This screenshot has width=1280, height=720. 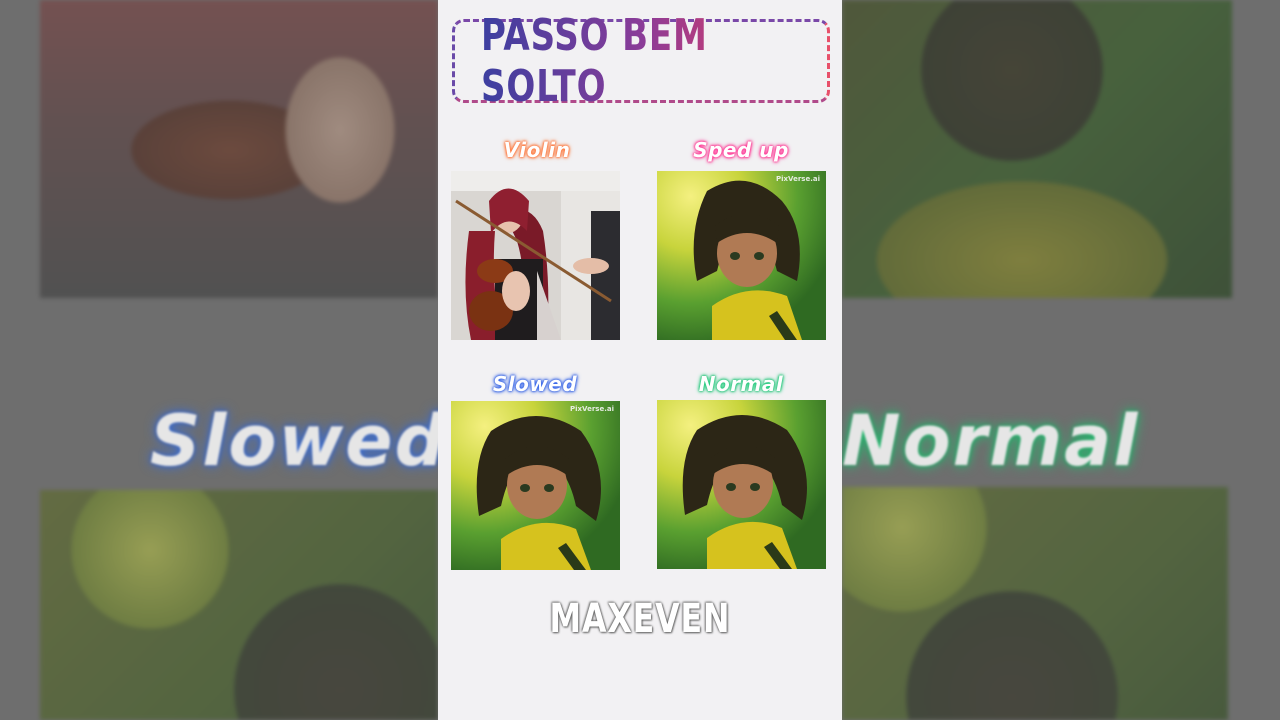 I want to click on backdrop-normal-label: Normal, so click(x=991, y=441).